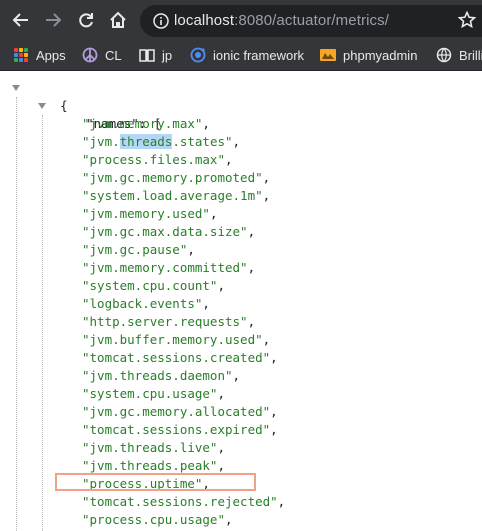  Describe the element at coordinates (155, 482) in the screenshot. I see `process-uptime-highlight` at that location.